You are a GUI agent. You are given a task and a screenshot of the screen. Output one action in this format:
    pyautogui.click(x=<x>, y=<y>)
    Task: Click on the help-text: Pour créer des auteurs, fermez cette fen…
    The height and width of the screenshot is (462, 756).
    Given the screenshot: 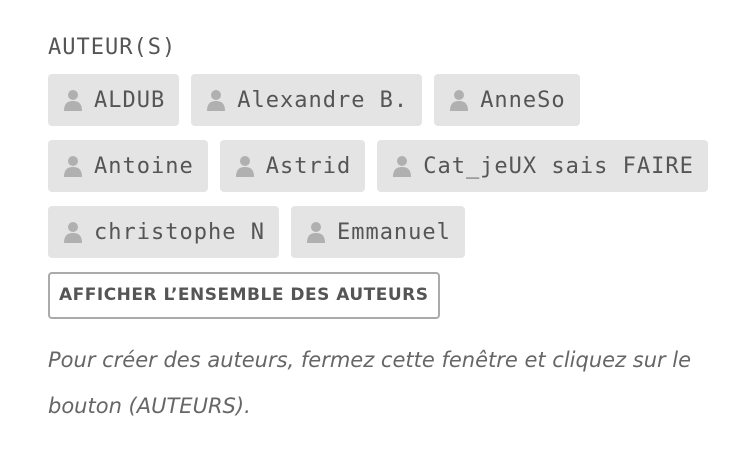 What is the action you would take?
    pyautogui.click(x=370, y=383)
    